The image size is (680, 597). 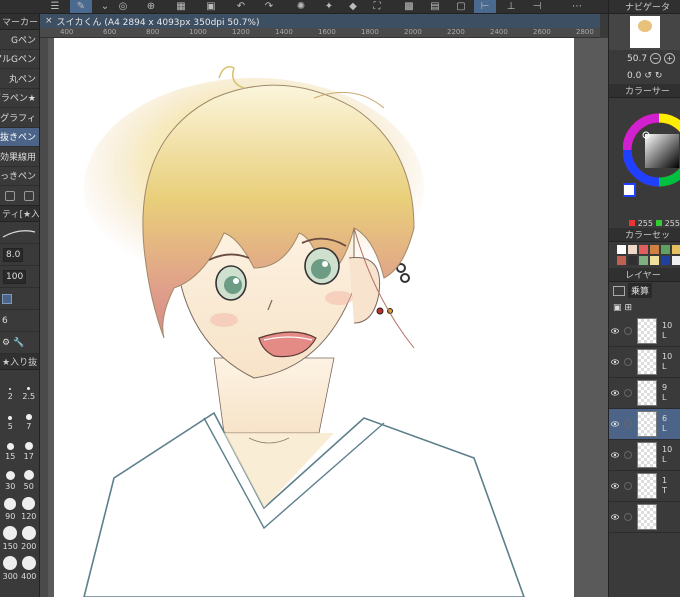 I want to click on brush-size-preset: 5, so click(x=10, y=417).